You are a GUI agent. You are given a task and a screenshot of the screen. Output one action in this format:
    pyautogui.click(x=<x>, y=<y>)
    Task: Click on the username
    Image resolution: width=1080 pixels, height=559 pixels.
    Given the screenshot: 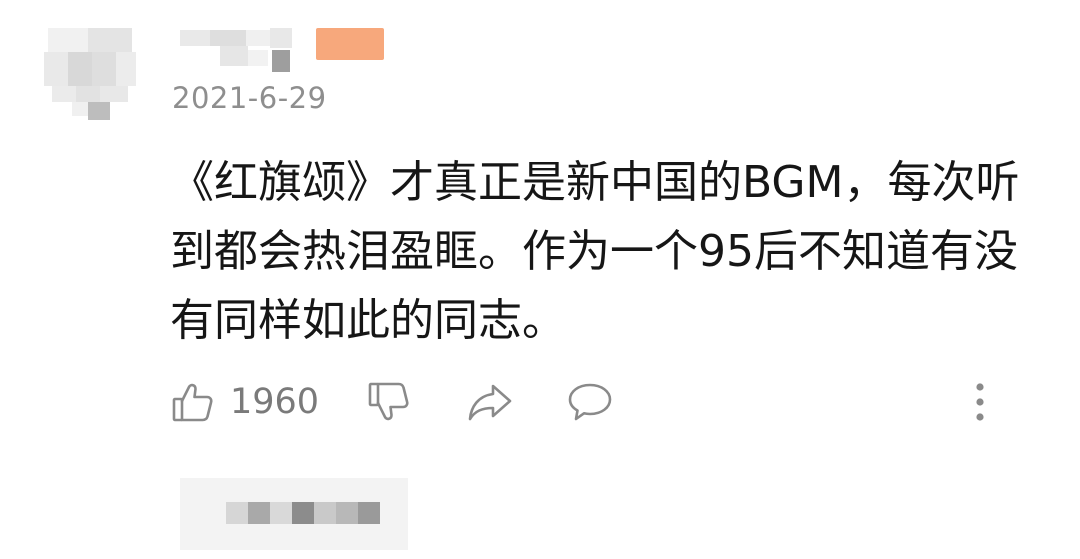 What is the action you would take?
    pyautogui.click(x=285, y=51)
    